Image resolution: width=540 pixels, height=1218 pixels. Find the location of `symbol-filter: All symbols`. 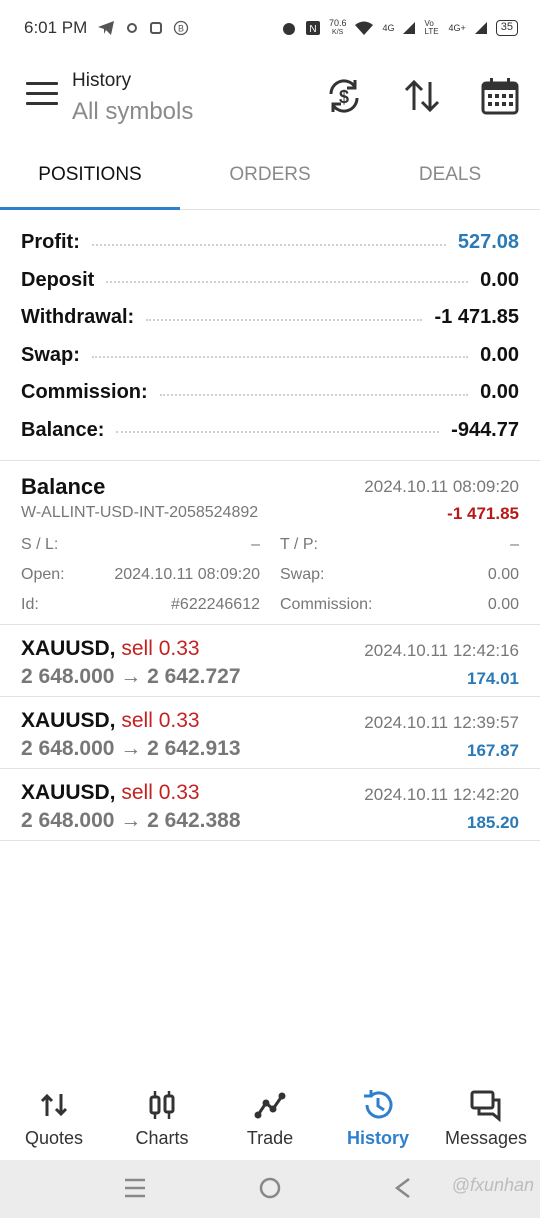

symbol-filter: All symbols is located at coordinates (132, 112).